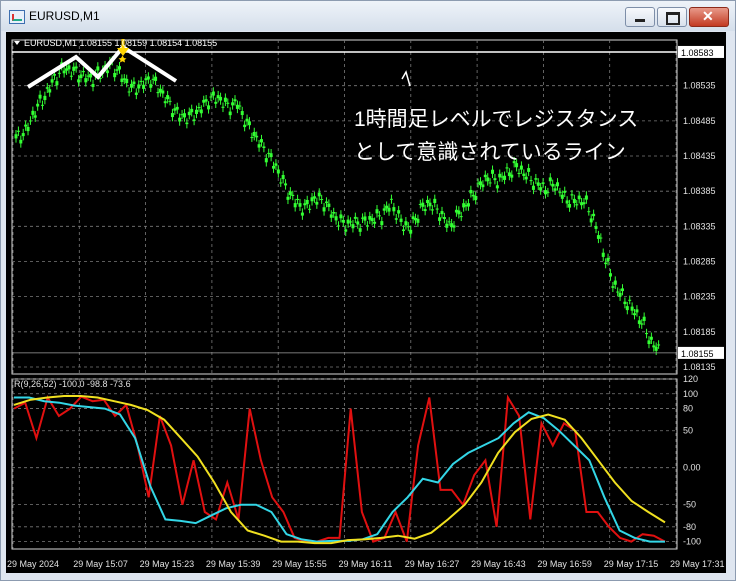  What do you see at coordinates (631, 564) in the screenshot?
I see `time-axis-label: 29 May 17:15` at bounding box center [631, 564].